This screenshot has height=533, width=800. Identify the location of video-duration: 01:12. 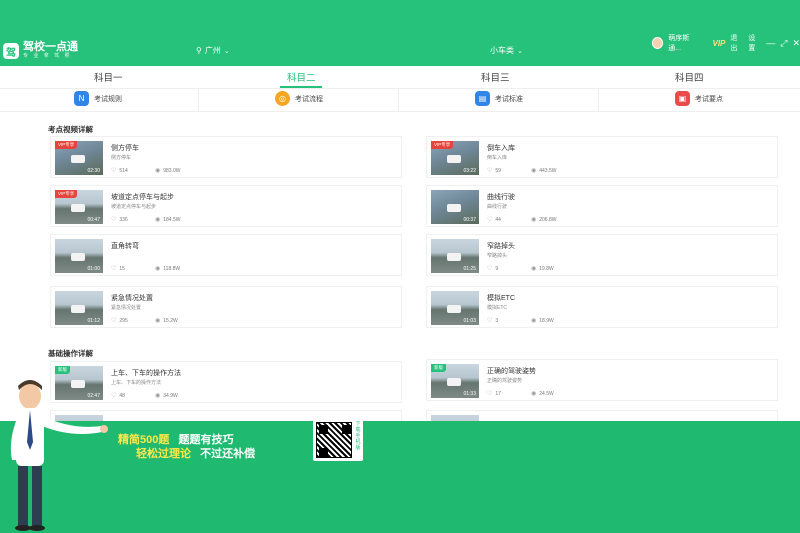
(93, 321).